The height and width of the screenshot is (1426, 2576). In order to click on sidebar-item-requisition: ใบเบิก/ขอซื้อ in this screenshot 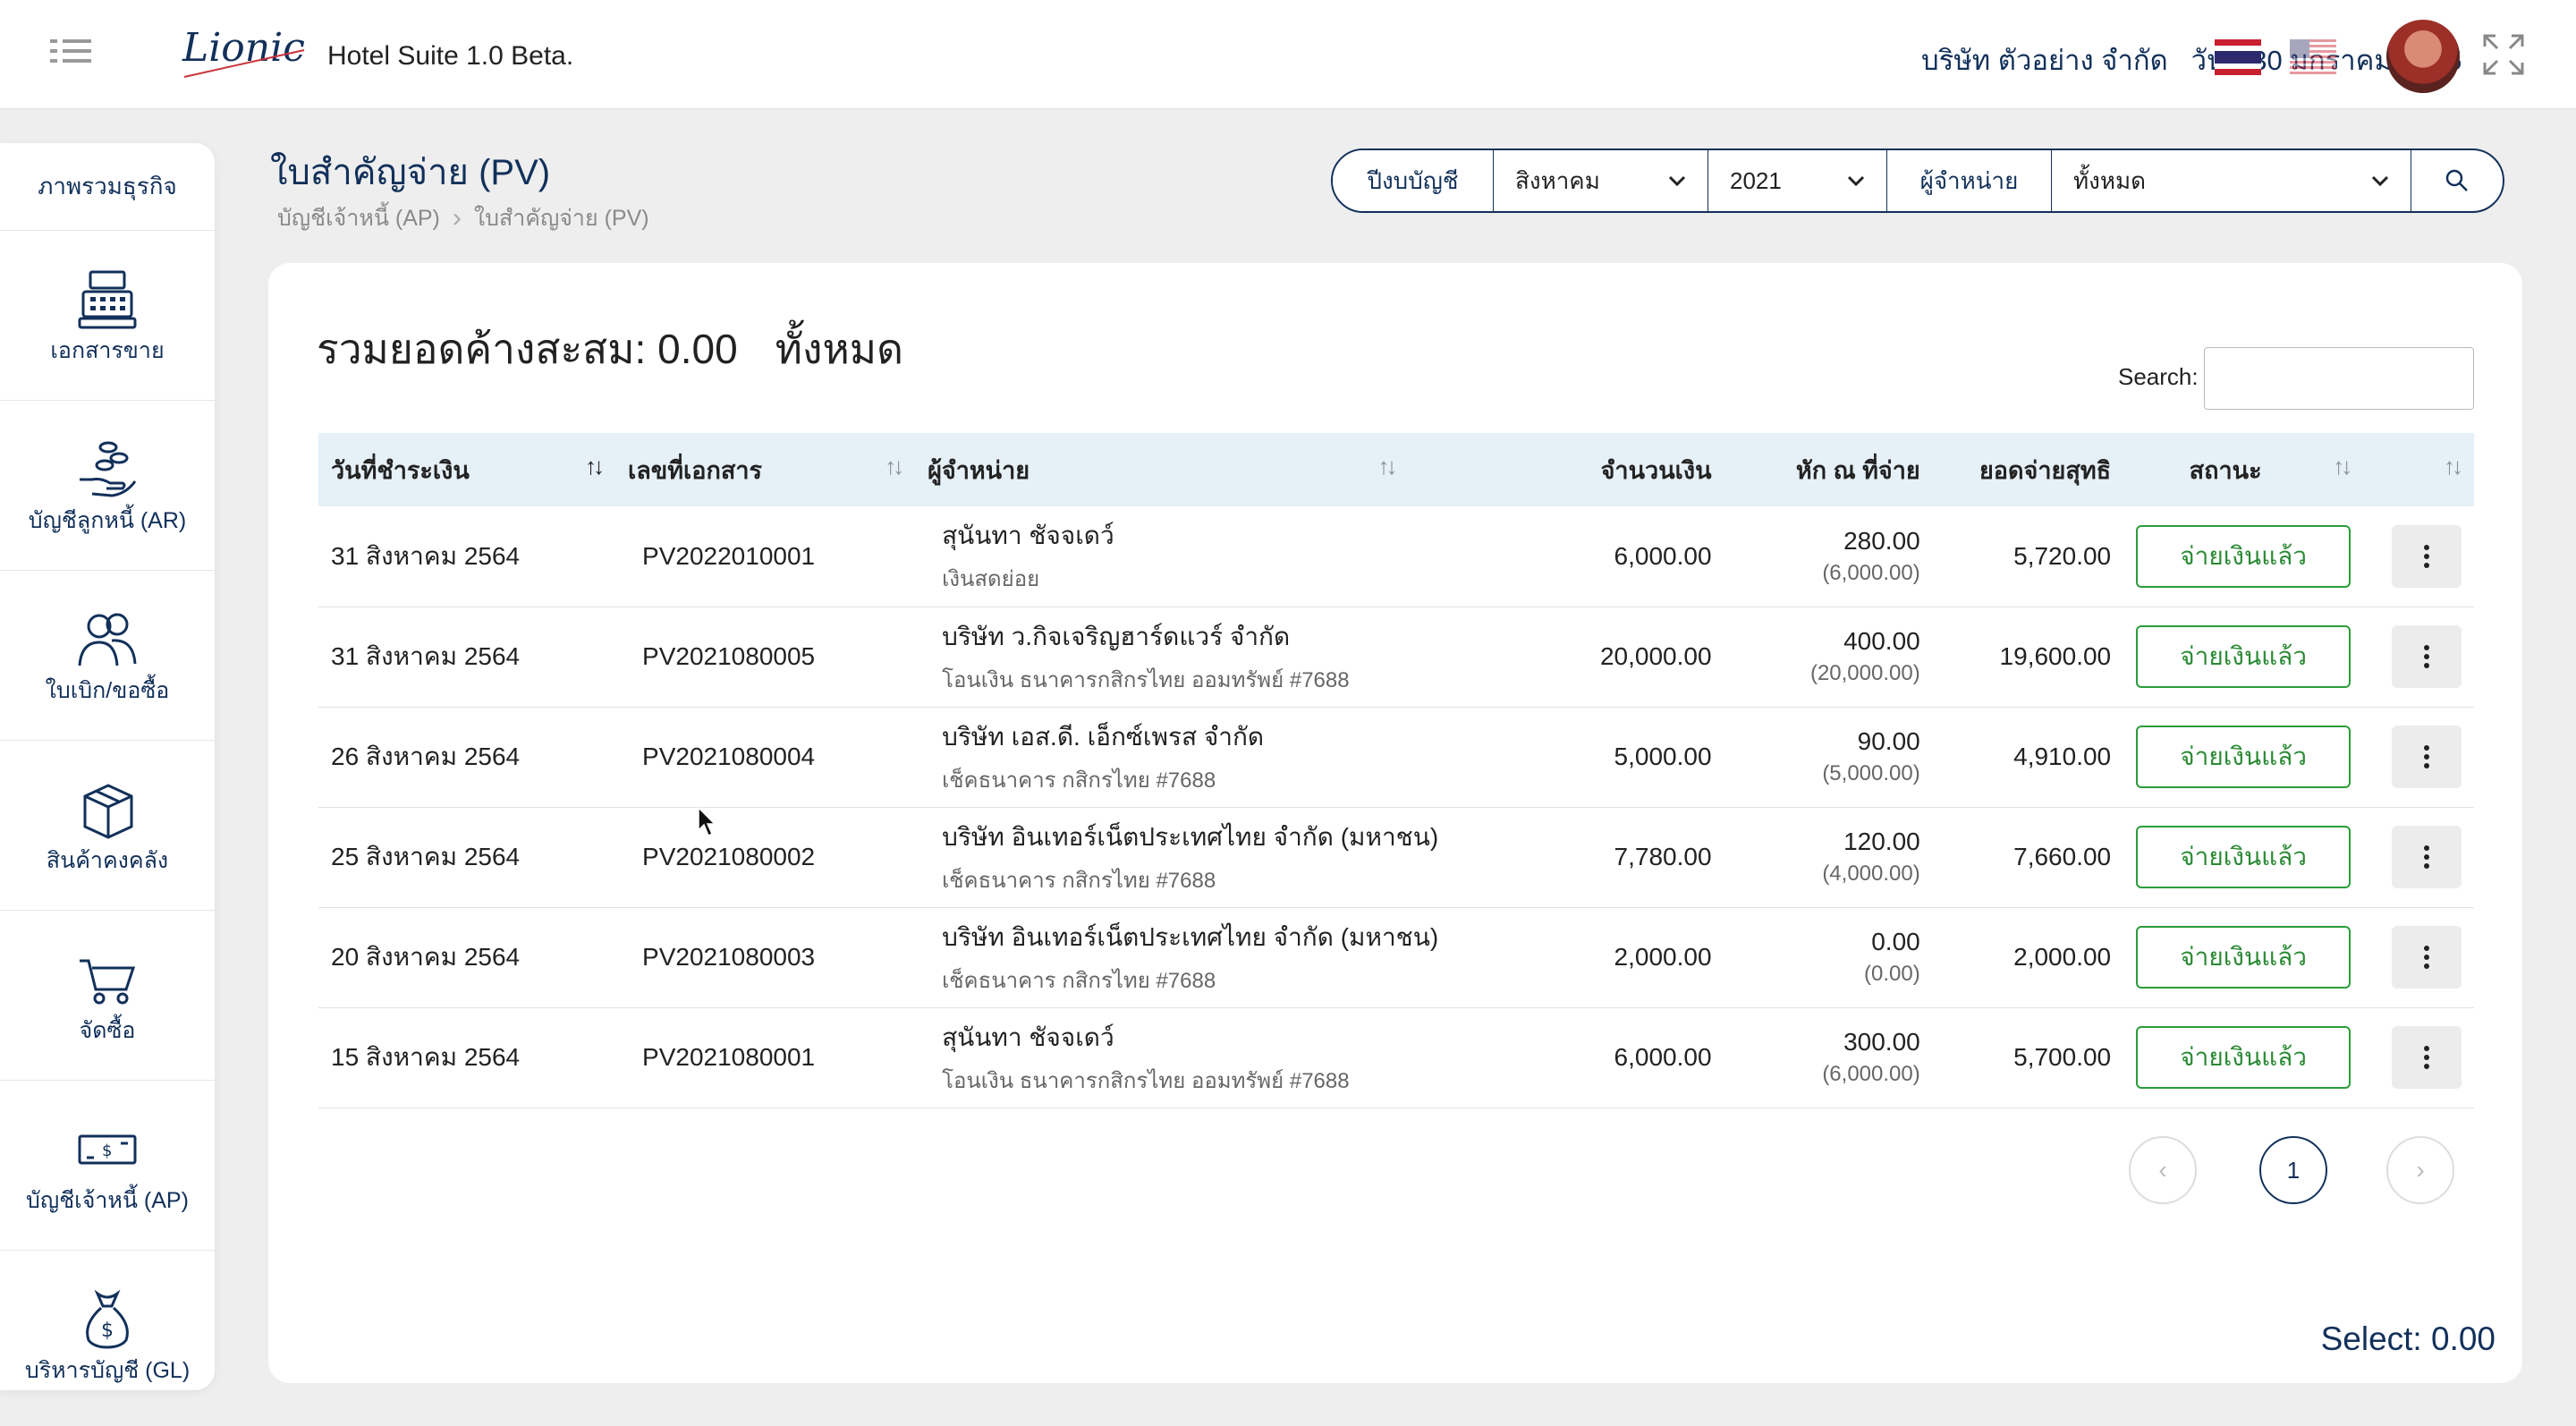, I will do `click(107, 656)`.